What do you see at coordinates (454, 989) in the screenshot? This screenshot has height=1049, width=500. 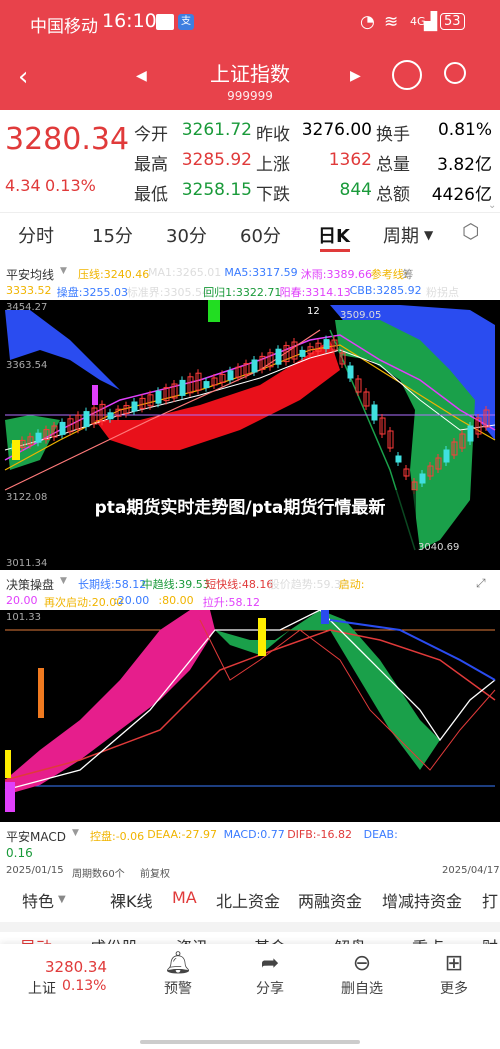 I see `nav-label: 更多` at bounding box center [454, 989].